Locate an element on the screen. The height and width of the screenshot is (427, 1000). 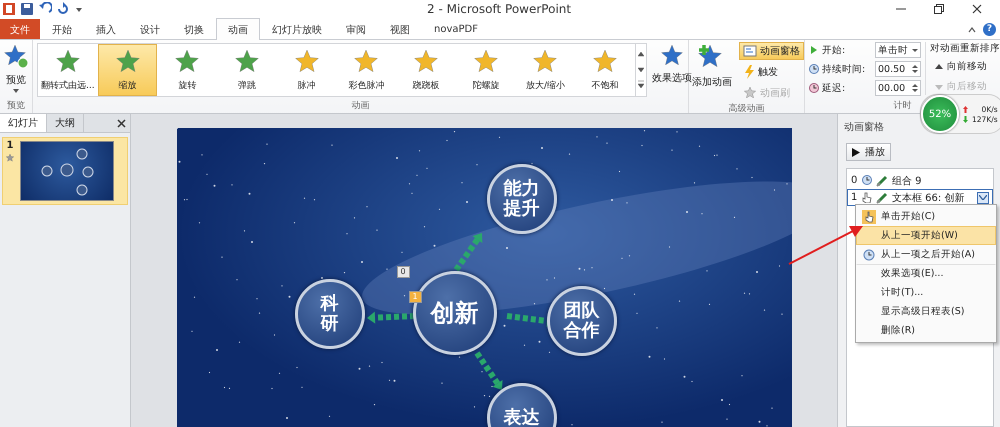
animation-effect: 缩放 is located at coordinates (128, 70).